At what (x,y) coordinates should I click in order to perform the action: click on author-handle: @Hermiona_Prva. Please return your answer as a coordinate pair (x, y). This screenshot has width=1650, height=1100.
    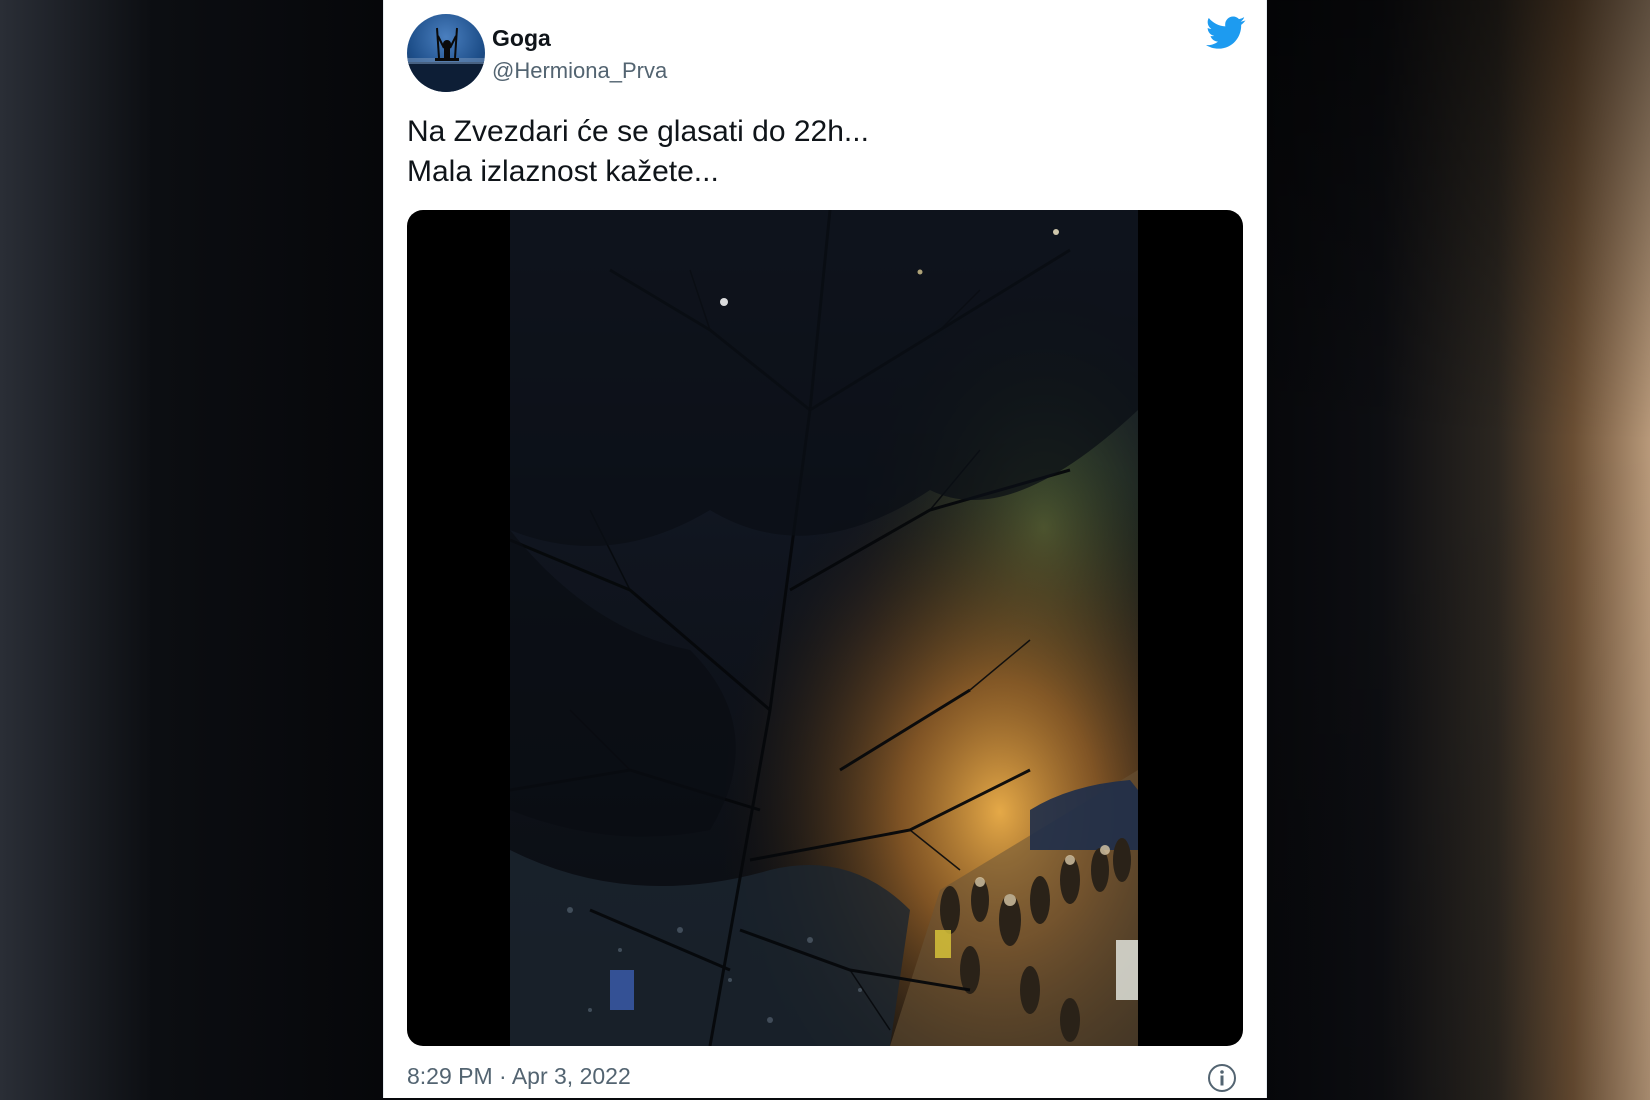
    Looking at the image, I should click on (579, 71).